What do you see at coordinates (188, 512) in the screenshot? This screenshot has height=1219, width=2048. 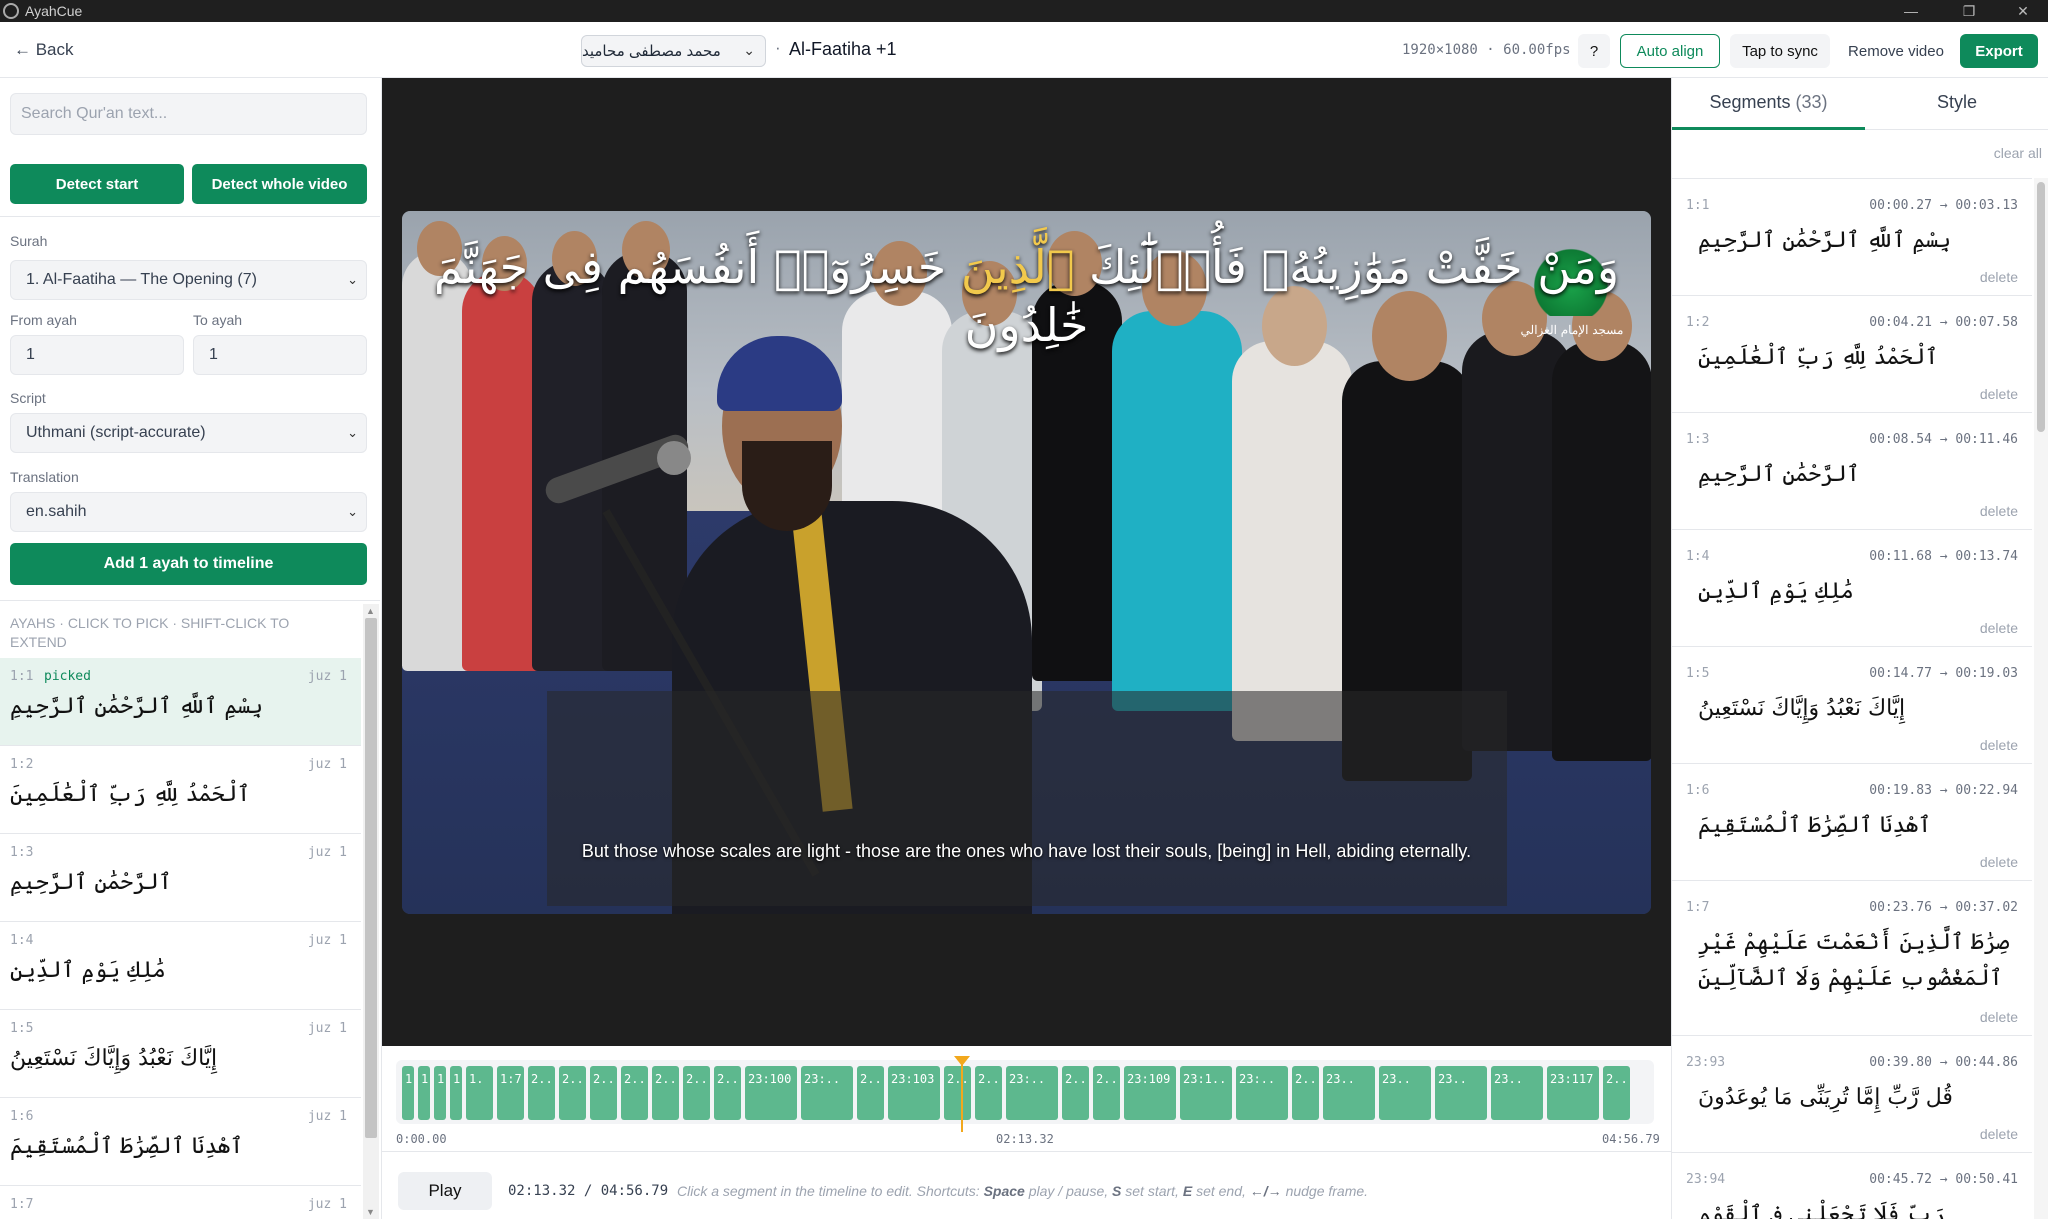 I see `translation-select: en.sahih ⌄` at bounding box center [188, 512].